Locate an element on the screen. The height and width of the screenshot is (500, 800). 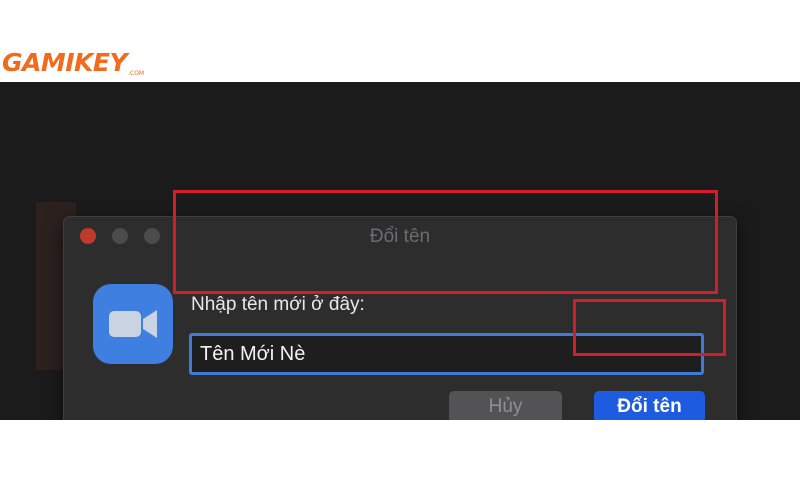
dialog-title: Đổi tên is located at coordinates (400, 236).